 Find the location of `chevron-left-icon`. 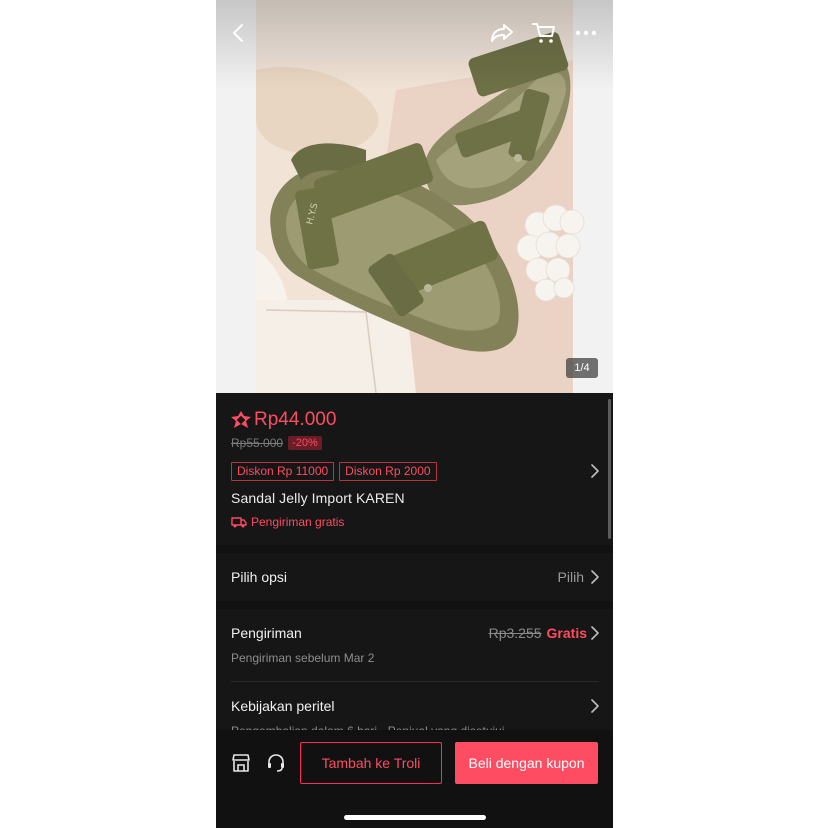

chevron-left-icon is located at coordinates (238, 33).